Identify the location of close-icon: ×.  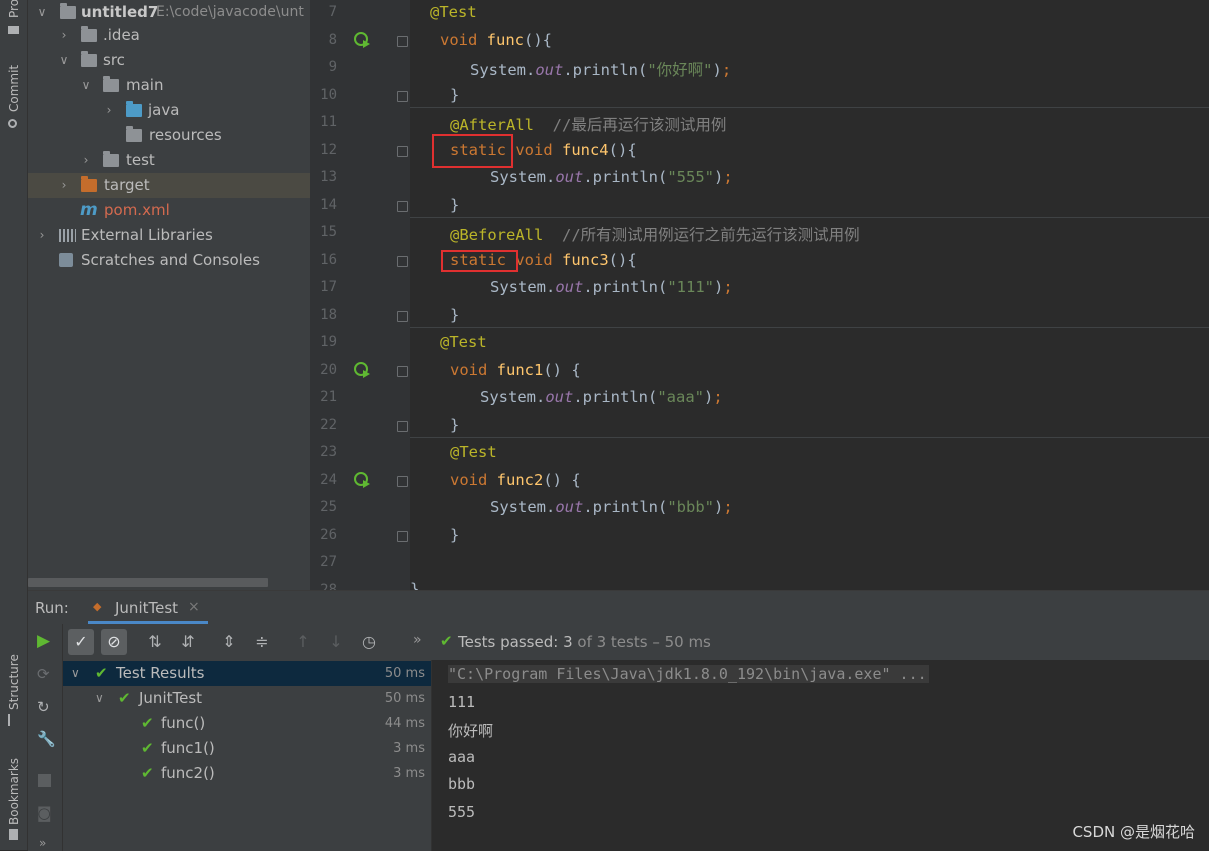
(194, 607).